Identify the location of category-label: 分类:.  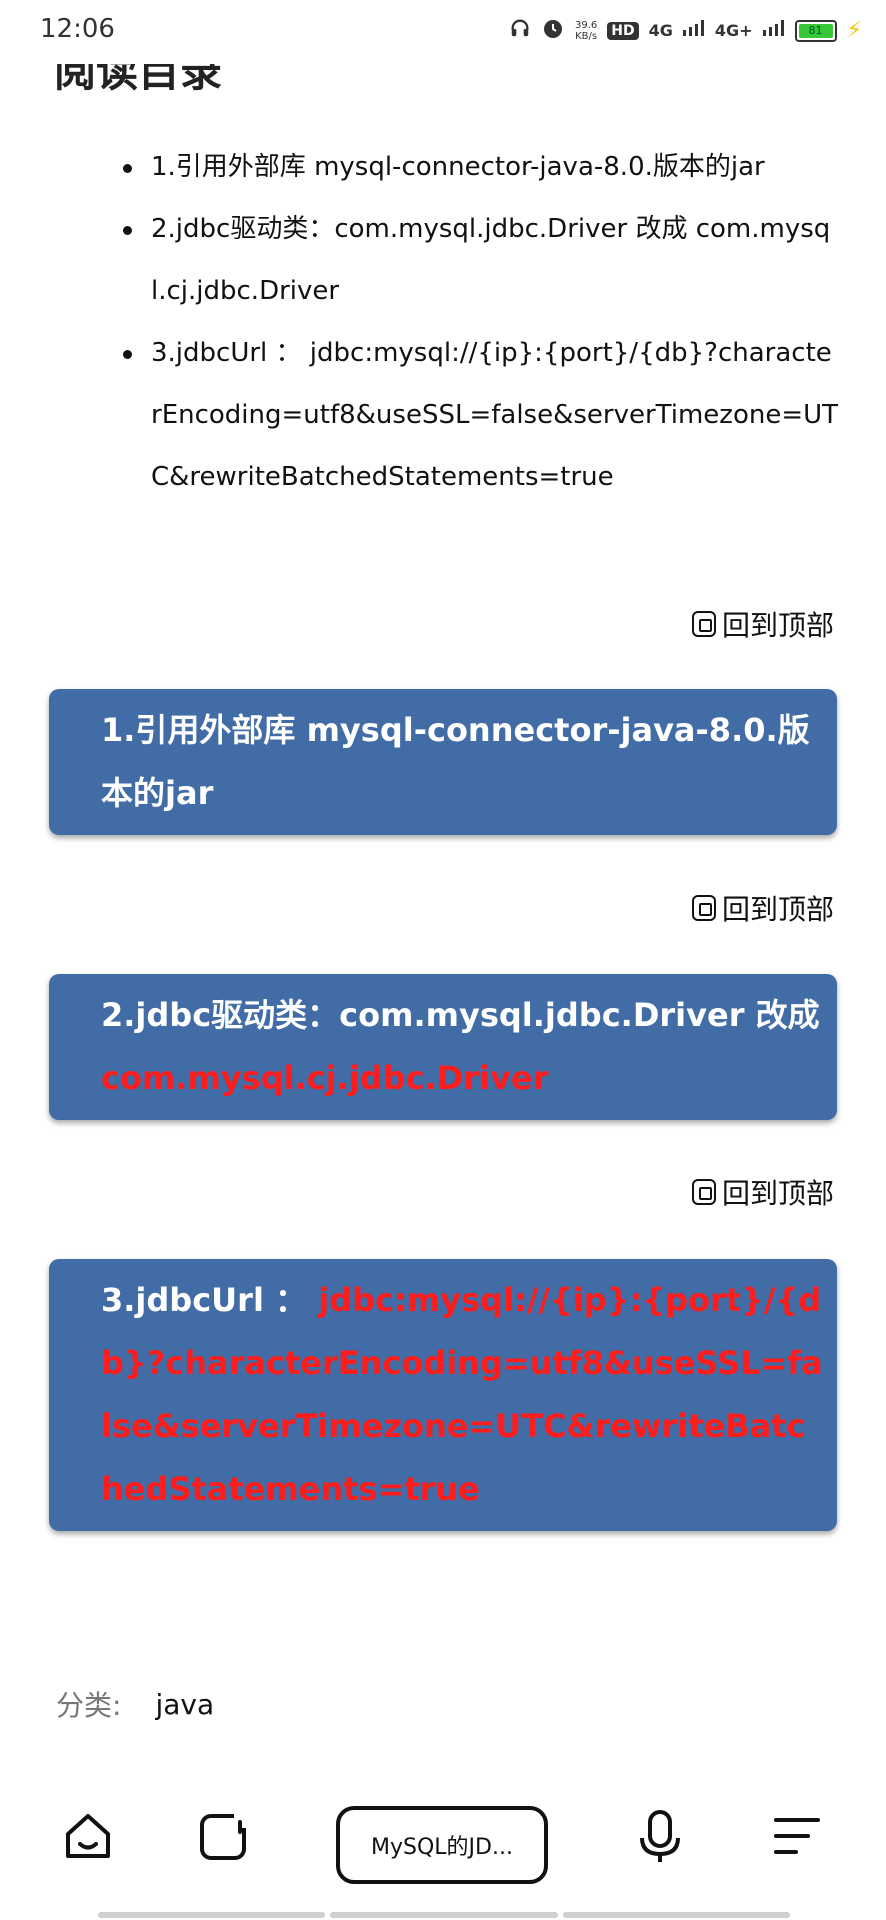
(89, 1705).